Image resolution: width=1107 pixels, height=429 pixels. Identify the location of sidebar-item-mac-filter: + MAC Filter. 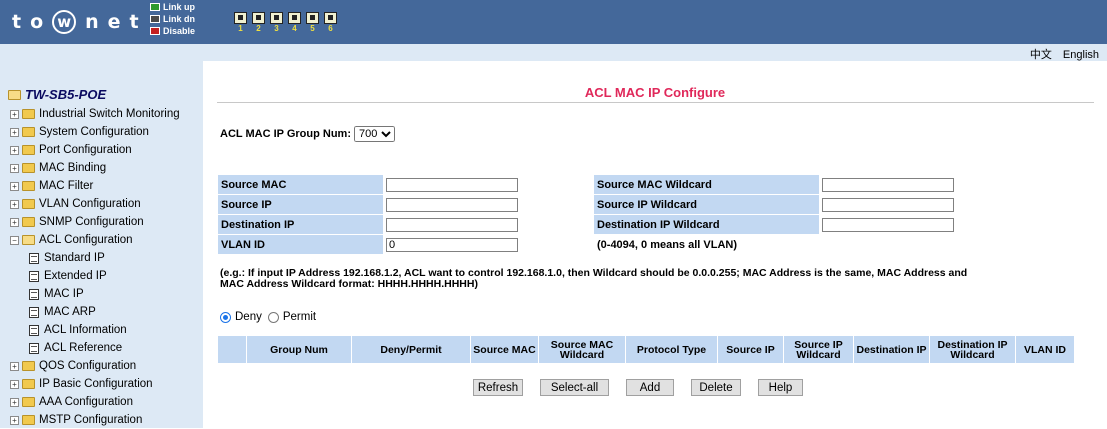
(95, 186).